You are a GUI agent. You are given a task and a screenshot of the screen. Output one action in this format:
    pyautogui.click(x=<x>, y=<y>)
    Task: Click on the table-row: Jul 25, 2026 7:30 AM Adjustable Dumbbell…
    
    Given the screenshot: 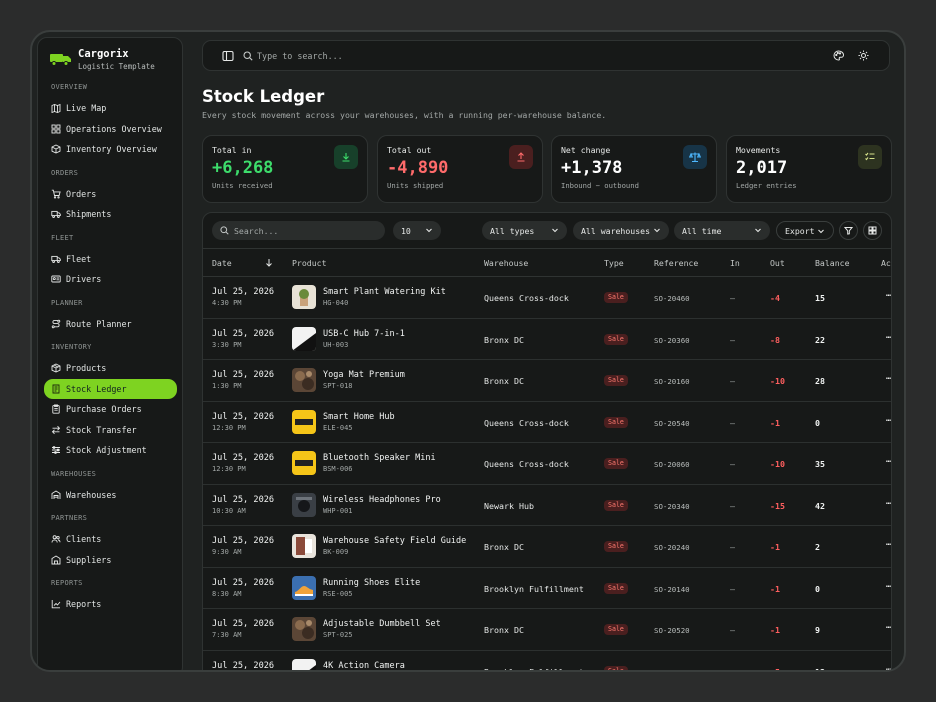 What is the action you would take?
    pyautogui.click(x=547, y=630)
    